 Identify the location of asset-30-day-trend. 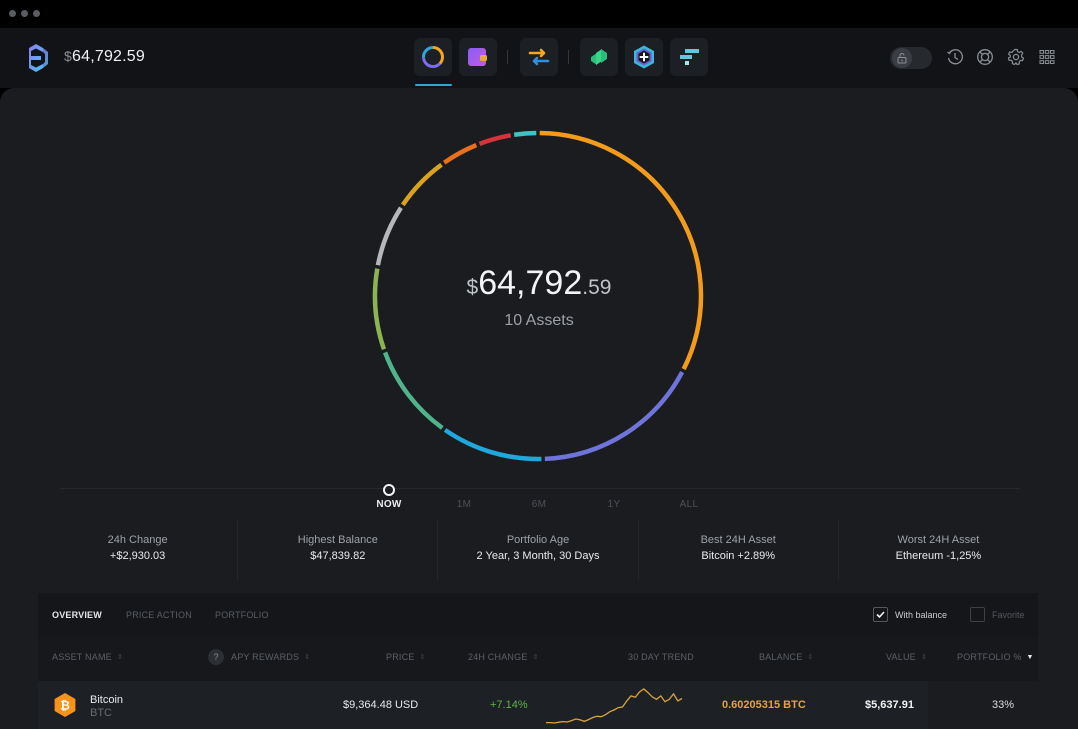
(614, 706).